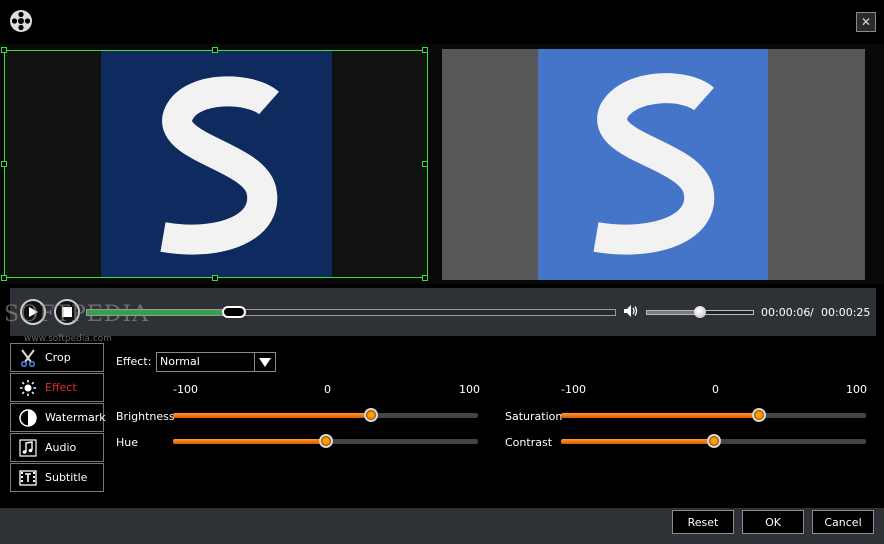 This screenshot has height=544, width=884. I want to click on tab-label: Watermark, so click(75, 417).